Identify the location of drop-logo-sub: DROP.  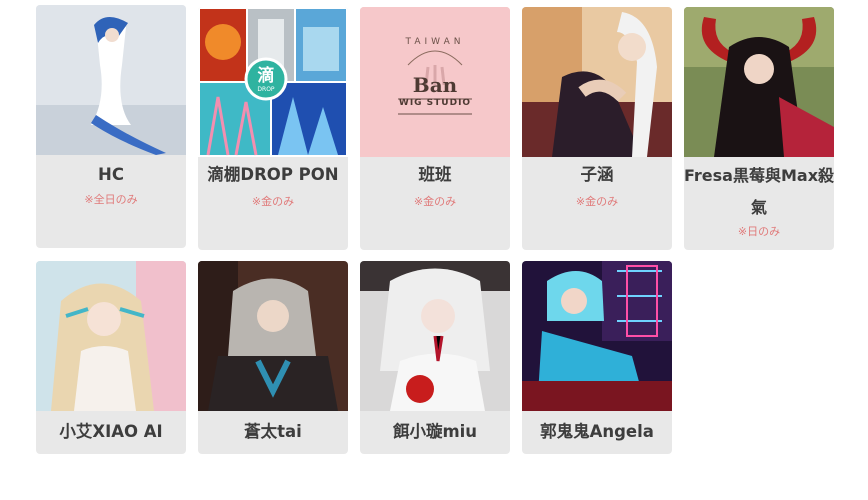
(266, 89).